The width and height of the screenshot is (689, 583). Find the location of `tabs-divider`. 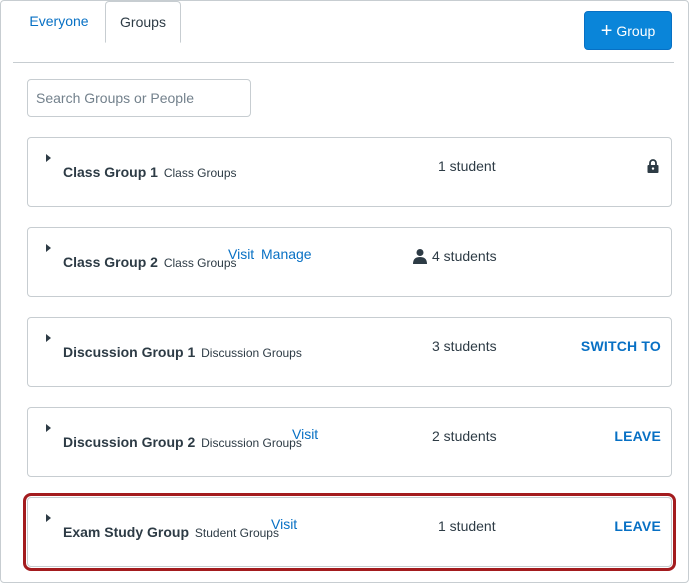

tabs-divider is located at coordinates (343, 62).